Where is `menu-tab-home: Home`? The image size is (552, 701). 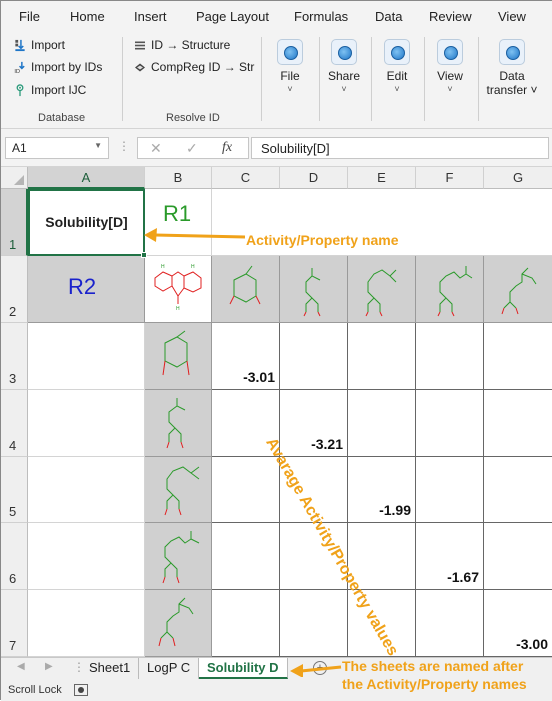
menu-tab-home: Home is located at coordinates (87, 16).